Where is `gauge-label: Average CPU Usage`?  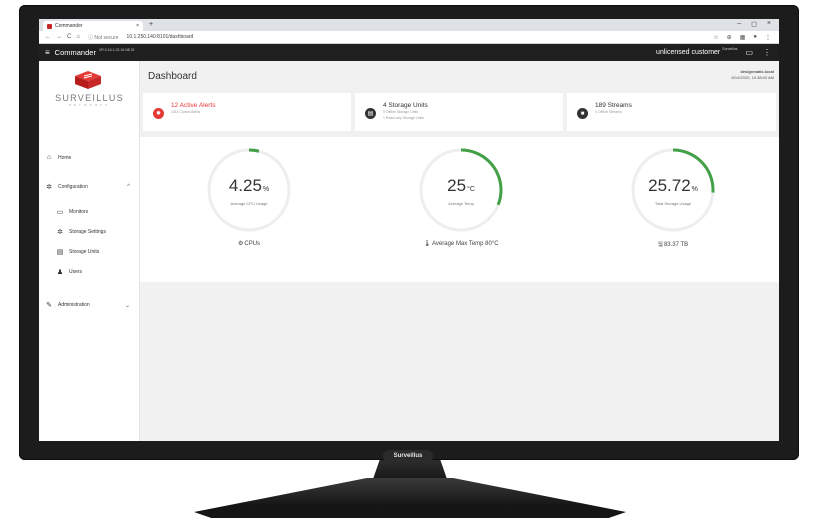
gauge-label: Average CPU Usage is located at coordinates (249, 203).